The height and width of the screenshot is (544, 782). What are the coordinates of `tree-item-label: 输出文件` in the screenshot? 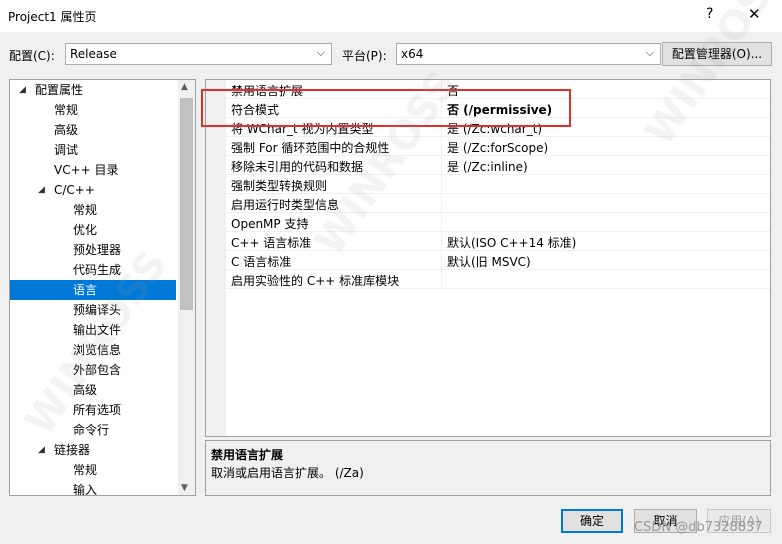 It's located at (97, 330).